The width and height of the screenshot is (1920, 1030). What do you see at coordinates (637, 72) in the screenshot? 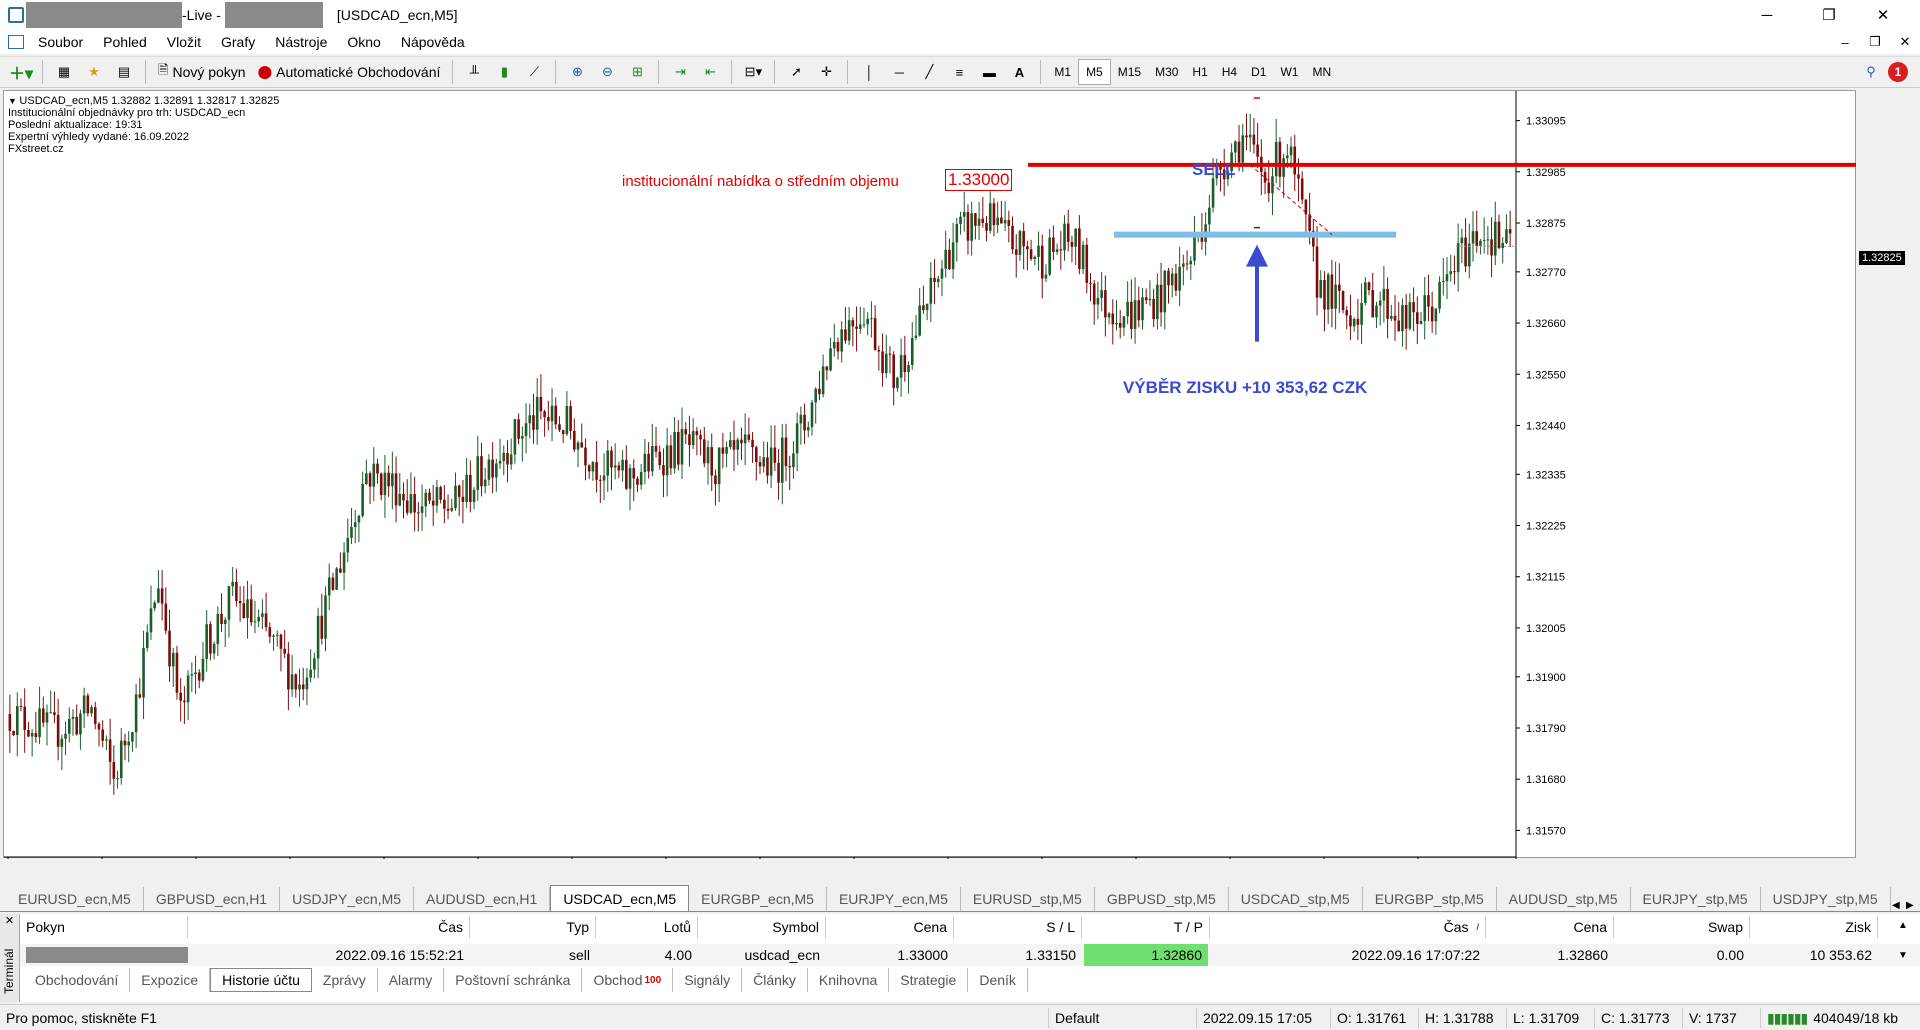
I see `tile-windows-icon: ⊞` at bounding box center [637, 72].